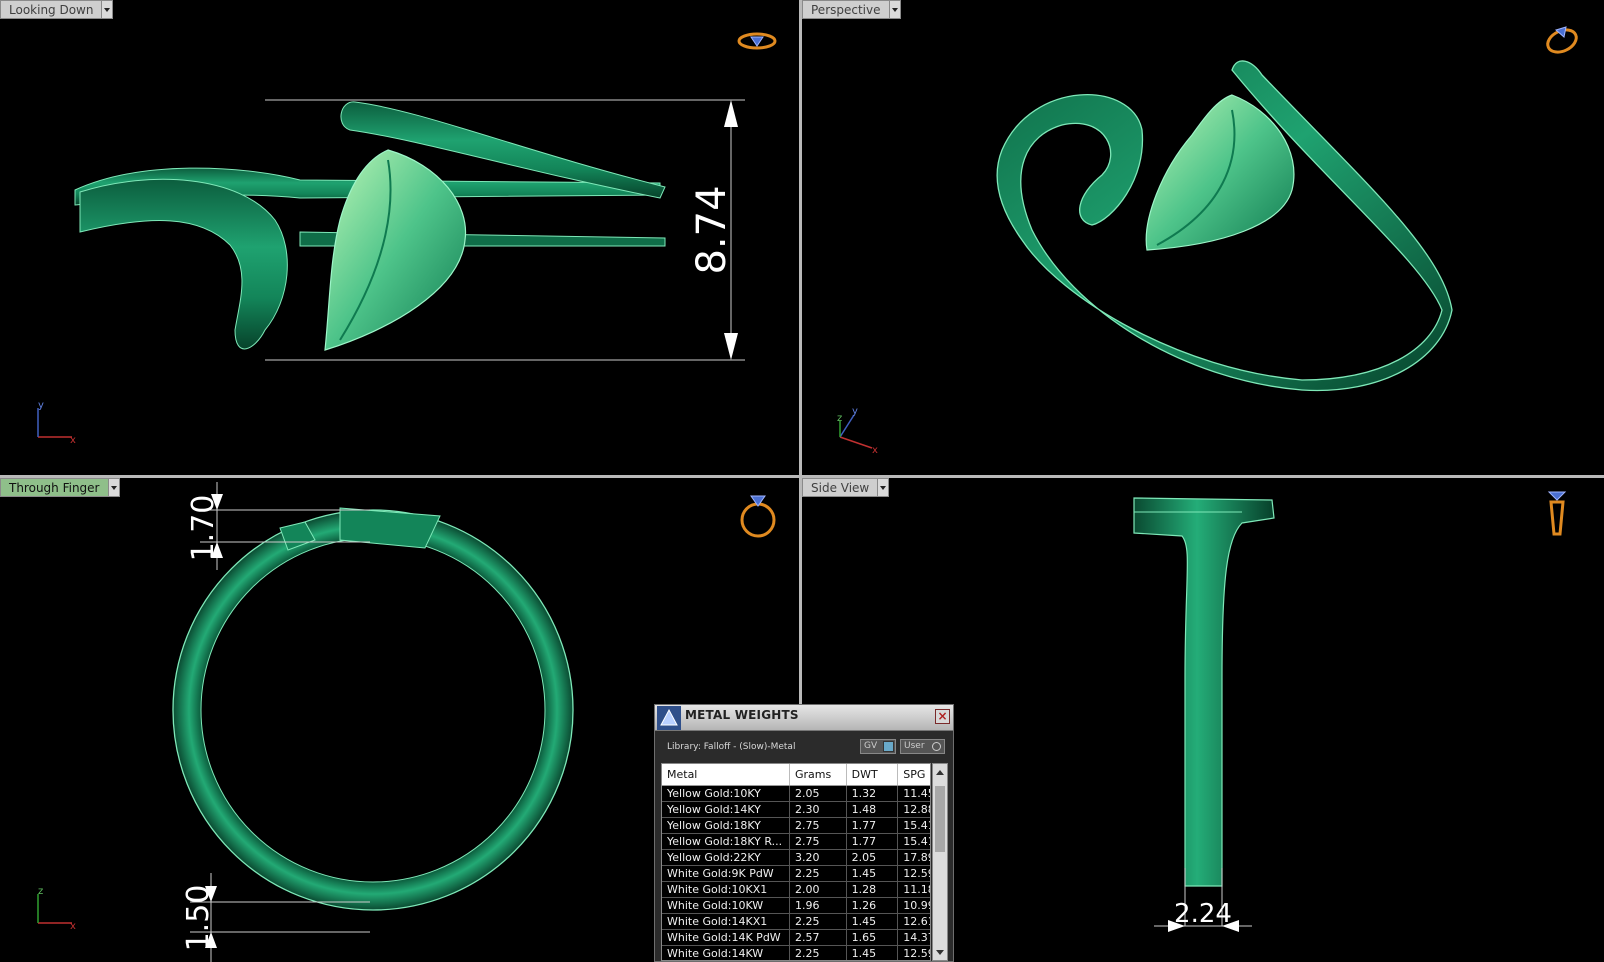  What do you see at coordinates (914, 774) in the screenshot?
I see `column-header-spg: SPG` at bounding box center [914, 774].